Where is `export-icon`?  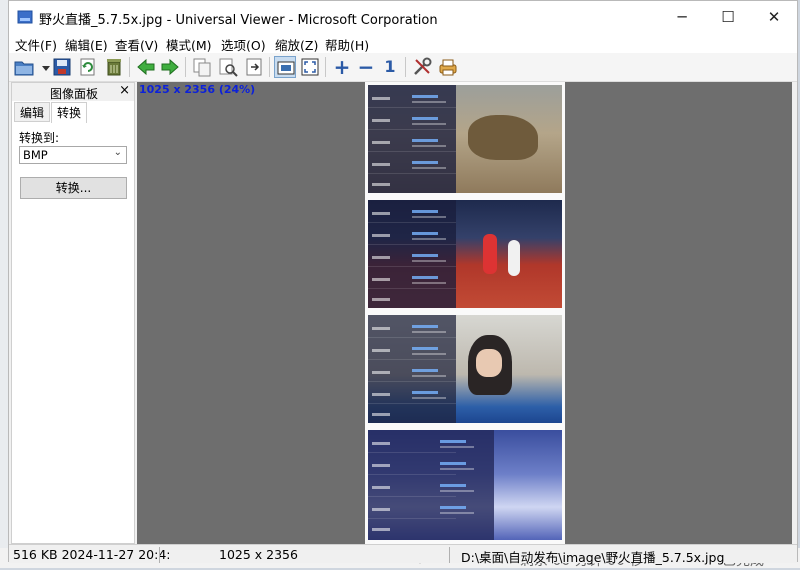
export-icon is located at coordinates (254, 67).